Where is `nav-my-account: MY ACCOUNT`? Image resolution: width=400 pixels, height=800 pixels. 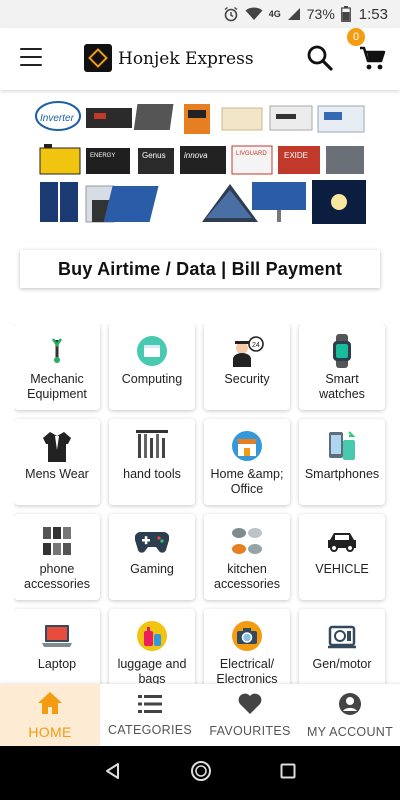 nav-my-account: MY ACCOUNT is located at coordinates (350, 715).